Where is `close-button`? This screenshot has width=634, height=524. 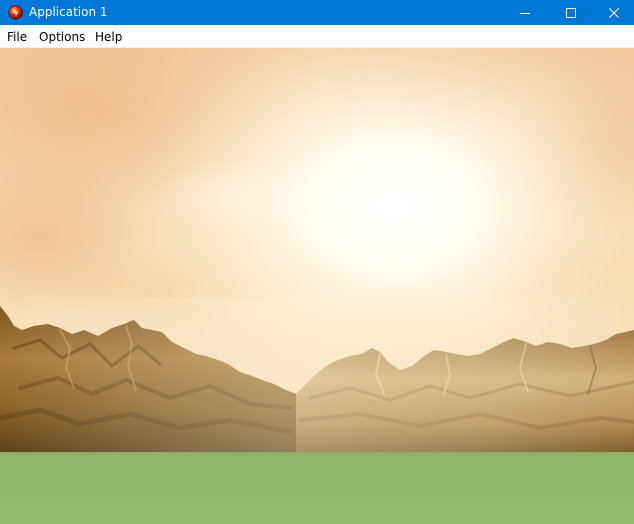 close-button is located at coordinates (614, 12).